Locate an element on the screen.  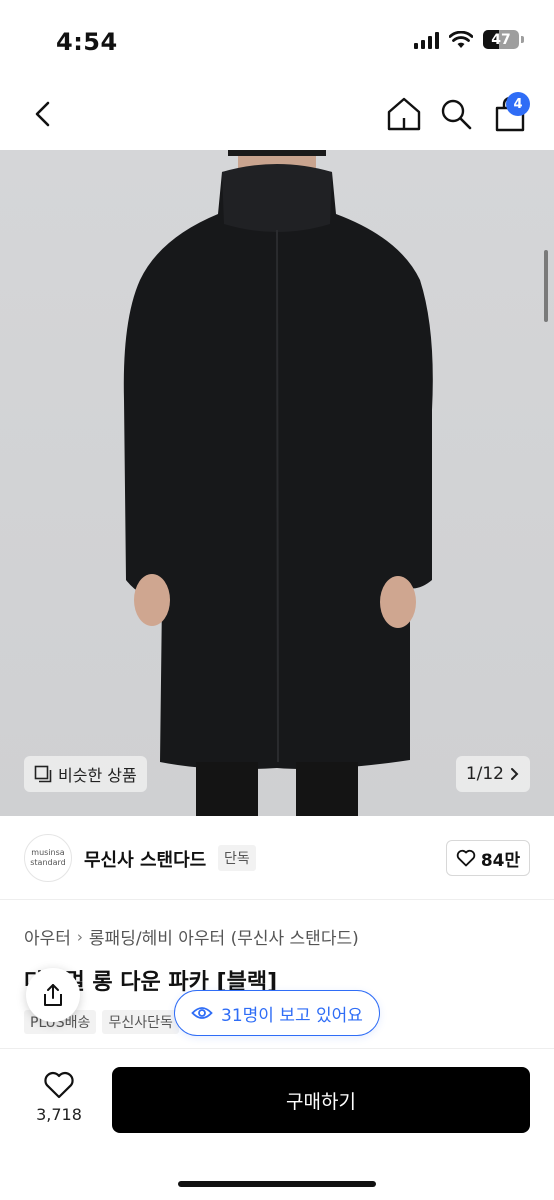
status-bar: 4:54 47 is located at coordinates (277, 40).